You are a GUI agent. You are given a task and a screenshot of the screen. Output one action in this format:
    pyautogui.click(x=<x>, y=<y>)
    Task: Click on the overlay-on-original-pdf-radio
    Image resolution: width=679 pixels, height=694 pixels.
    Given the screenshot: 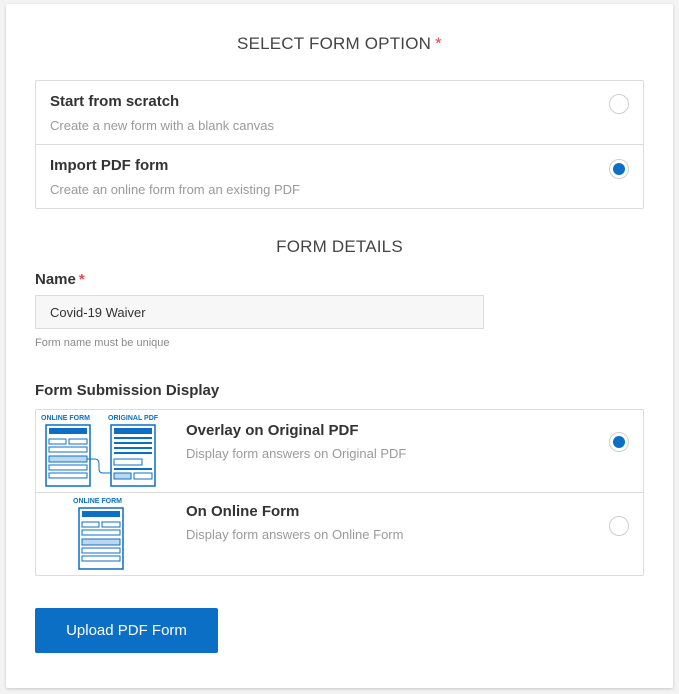 What is the action you would take?
    pyautogui.click(x=619, y=442)
    